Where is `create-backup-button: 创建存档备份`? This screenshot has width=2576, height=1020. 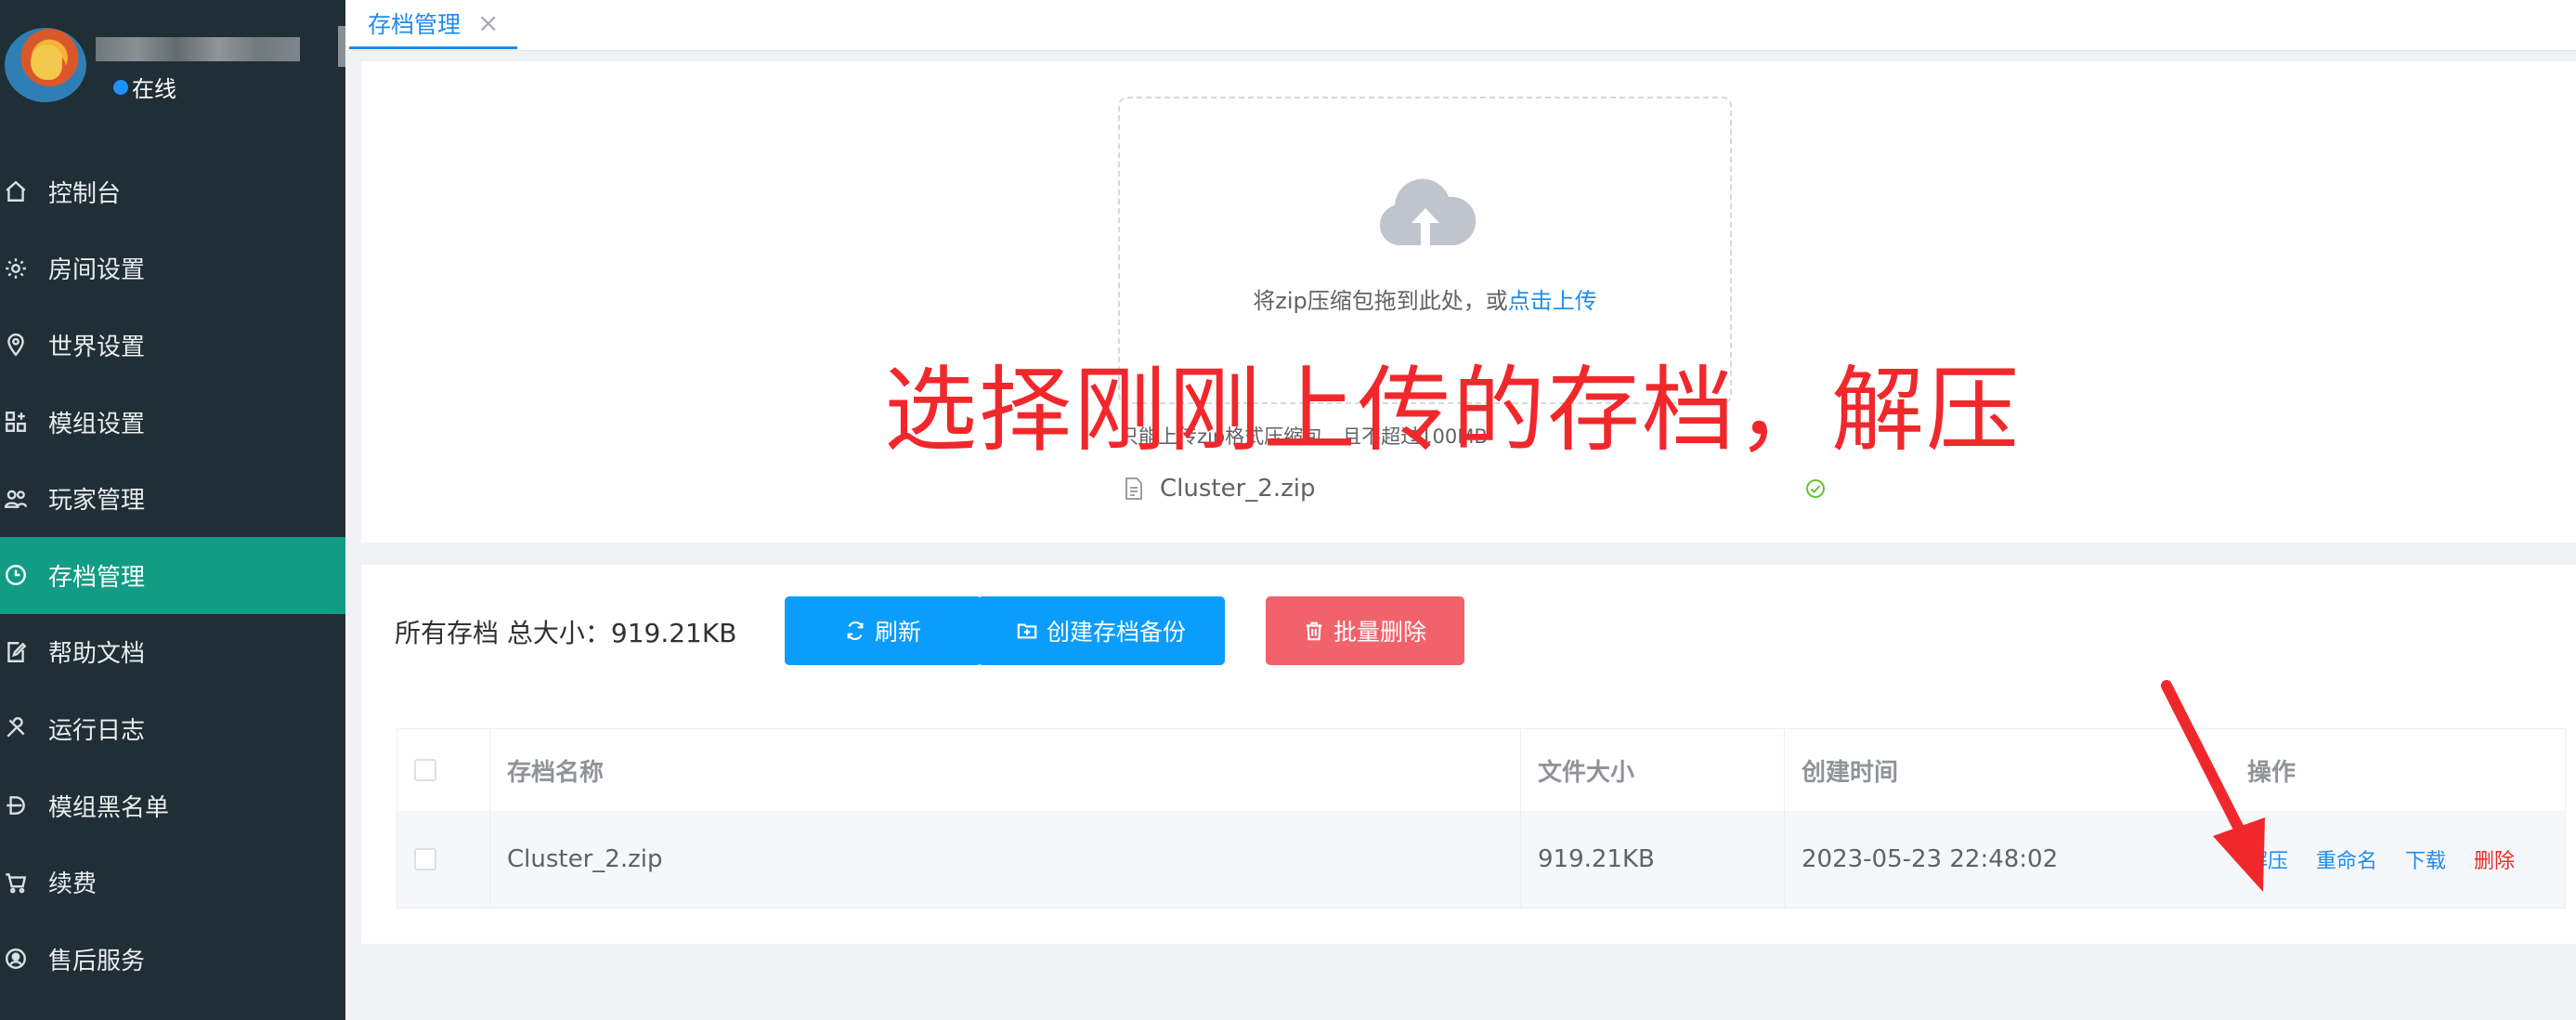 create-backup-button: 创建存档备份 is located at coordinates (1101, 630).